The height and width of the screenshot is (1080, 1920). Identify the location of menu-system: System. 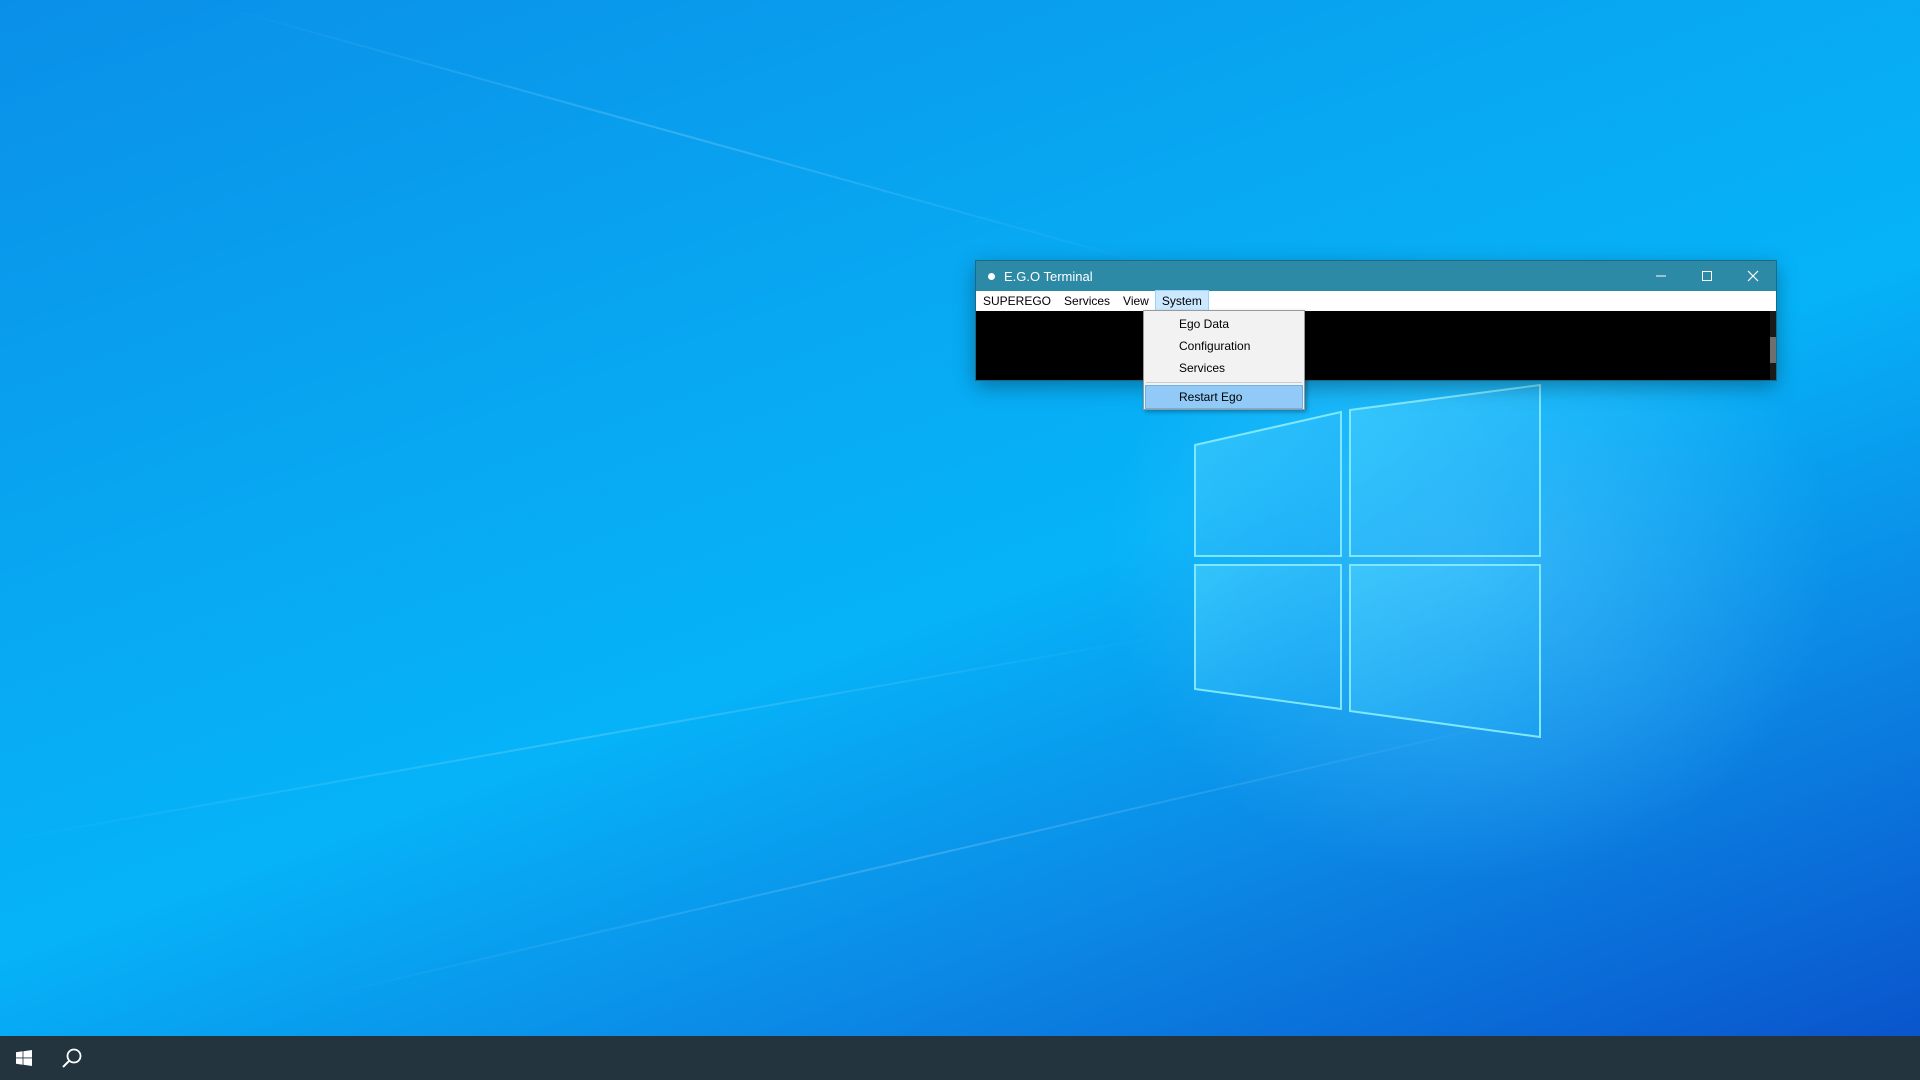
(1181, 301).